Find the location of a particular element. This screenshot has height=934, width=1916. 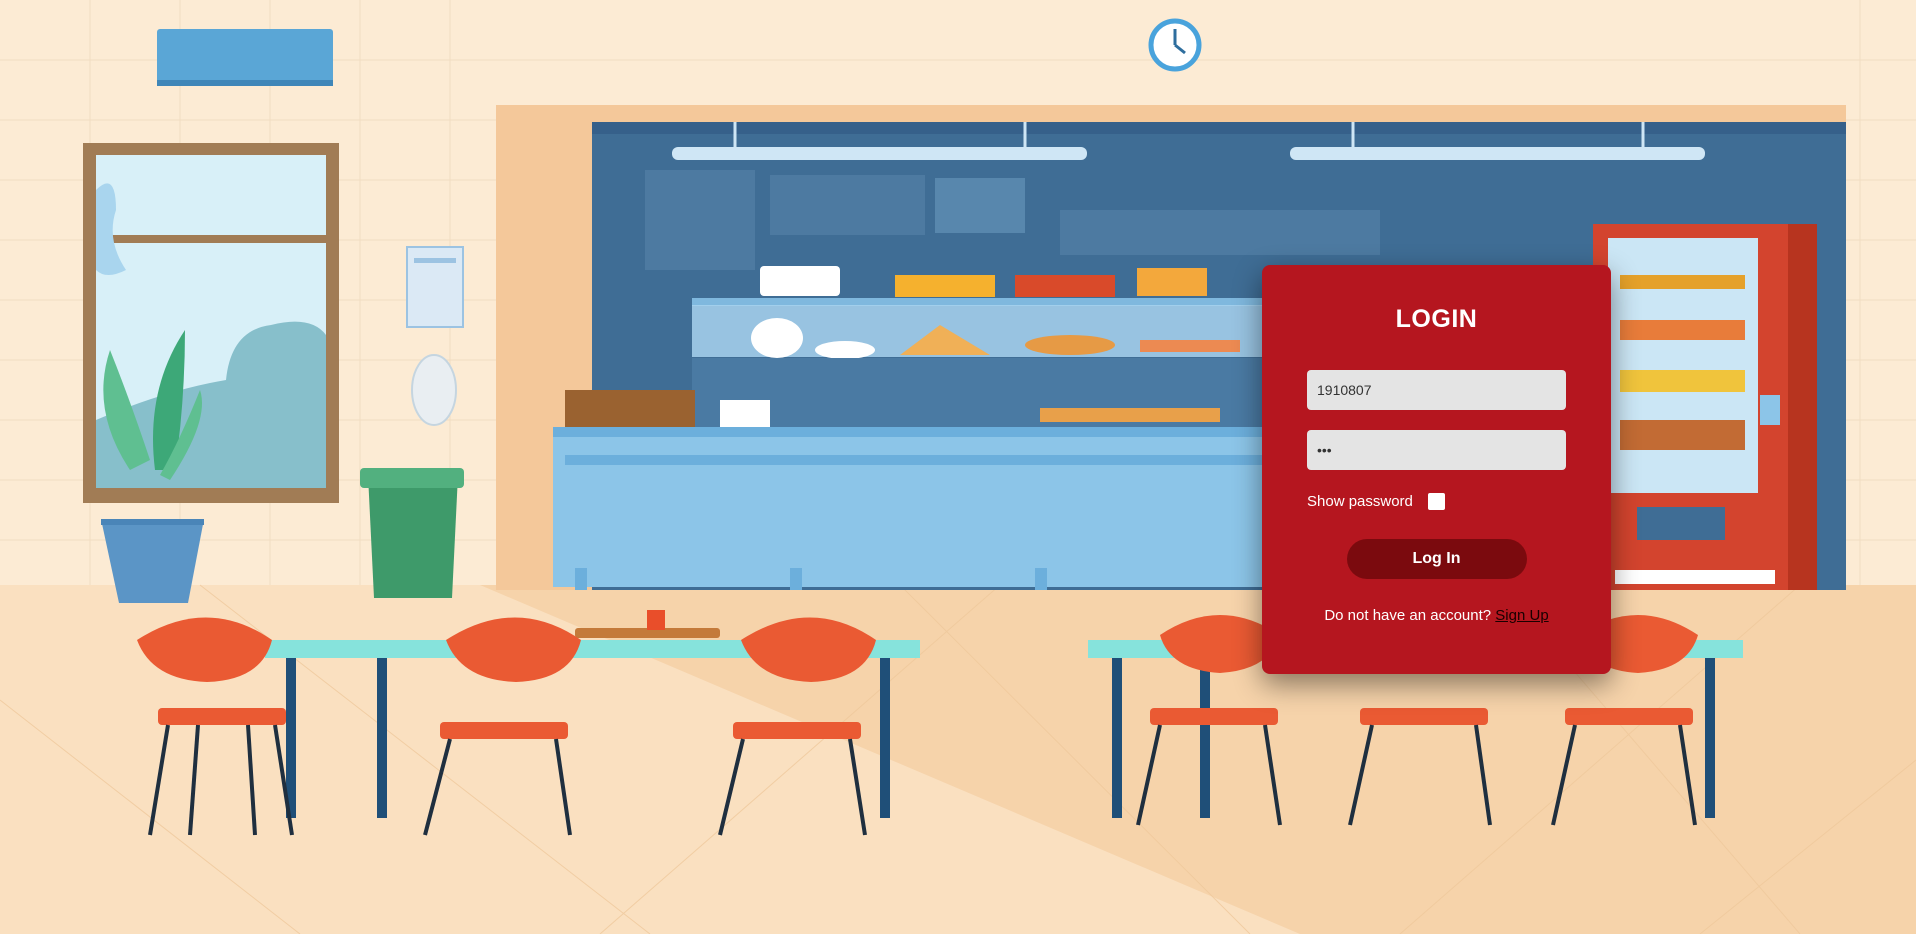

no-account-text: Do not have an account? is located at coordinates (1408, 615).